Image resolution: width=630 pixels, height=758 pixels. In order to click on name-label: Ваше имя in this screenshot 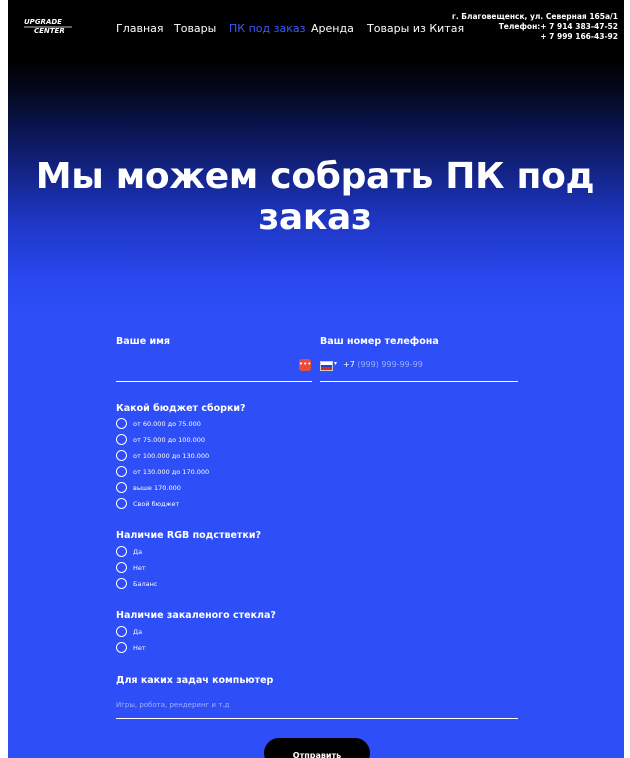, I will do `click(143, 341)`.